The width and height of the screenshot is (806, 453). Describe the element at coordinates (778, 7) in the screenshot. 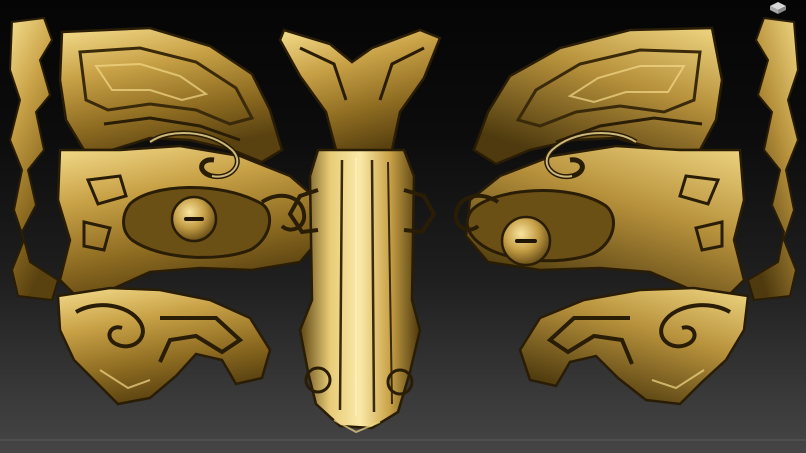

I see `navigation-cube-icon` at that location.